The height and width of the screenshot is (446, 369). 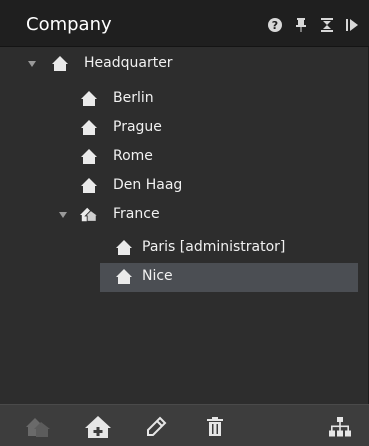 I want to click on tree-node-paris: Paris [administrator], so click(x=184, y=248).